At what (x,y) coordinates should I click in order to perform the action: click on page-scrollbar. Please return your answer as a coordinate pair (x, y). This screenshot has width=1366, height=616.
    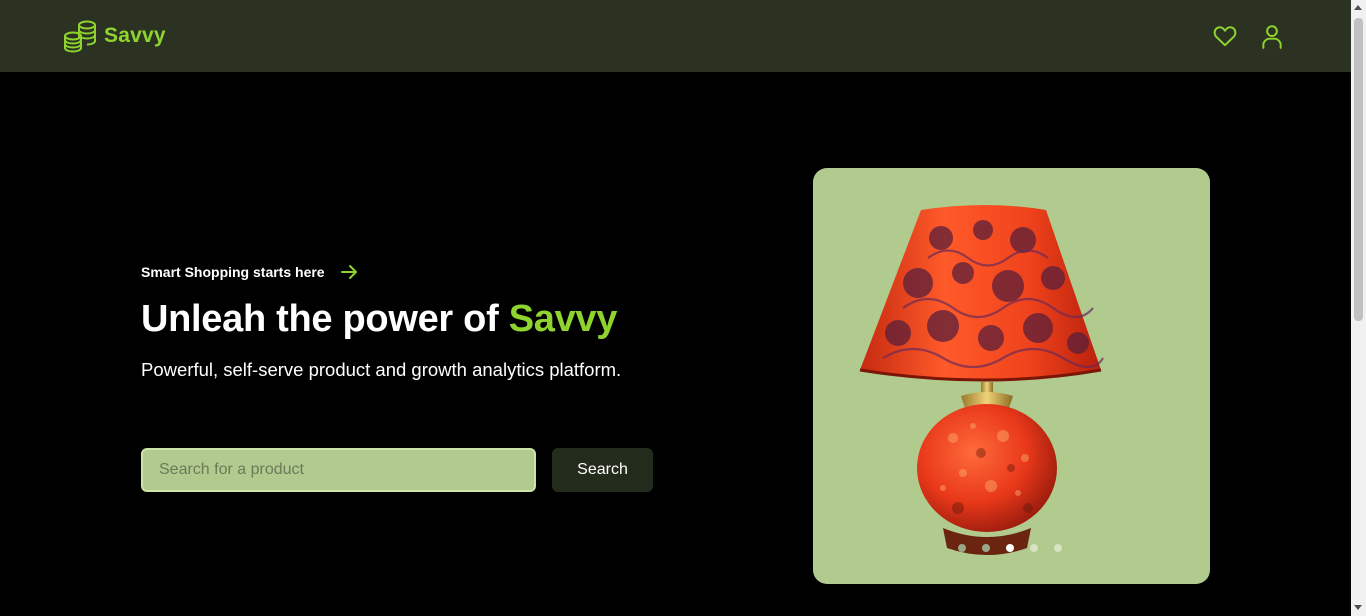
    Looking at the image, I should click on (1358, 308).